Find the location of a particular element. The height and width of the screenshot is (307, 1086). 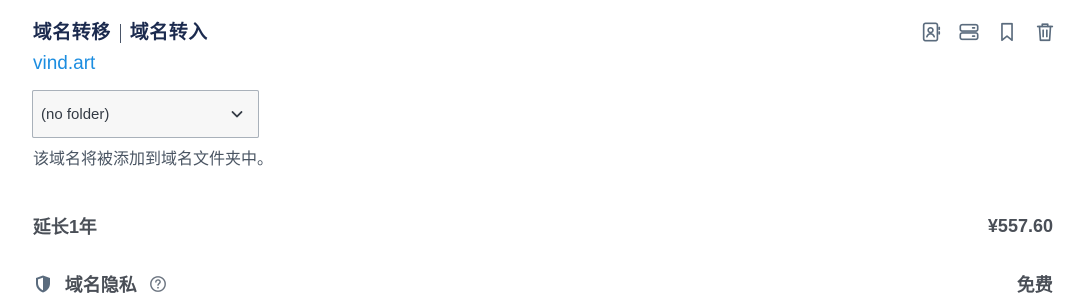

privacy-label: 域名隐私 is located at coordinates (101, 285).